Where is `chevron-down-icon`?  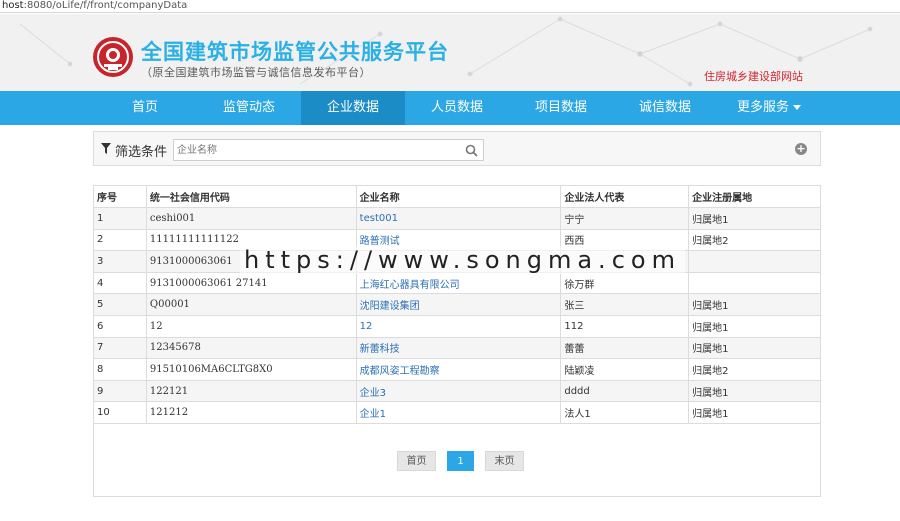 chevron-down-icon is located at coordinates (797, 107).